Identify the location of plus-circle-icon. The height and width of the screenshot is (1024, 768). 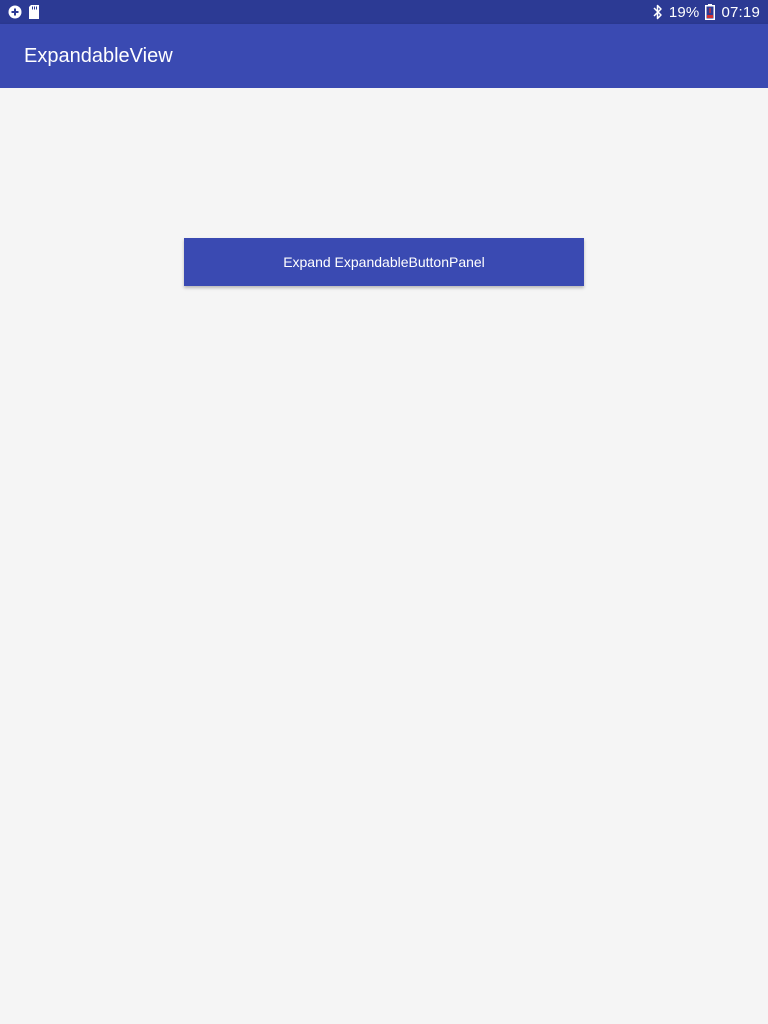
(15, 12).